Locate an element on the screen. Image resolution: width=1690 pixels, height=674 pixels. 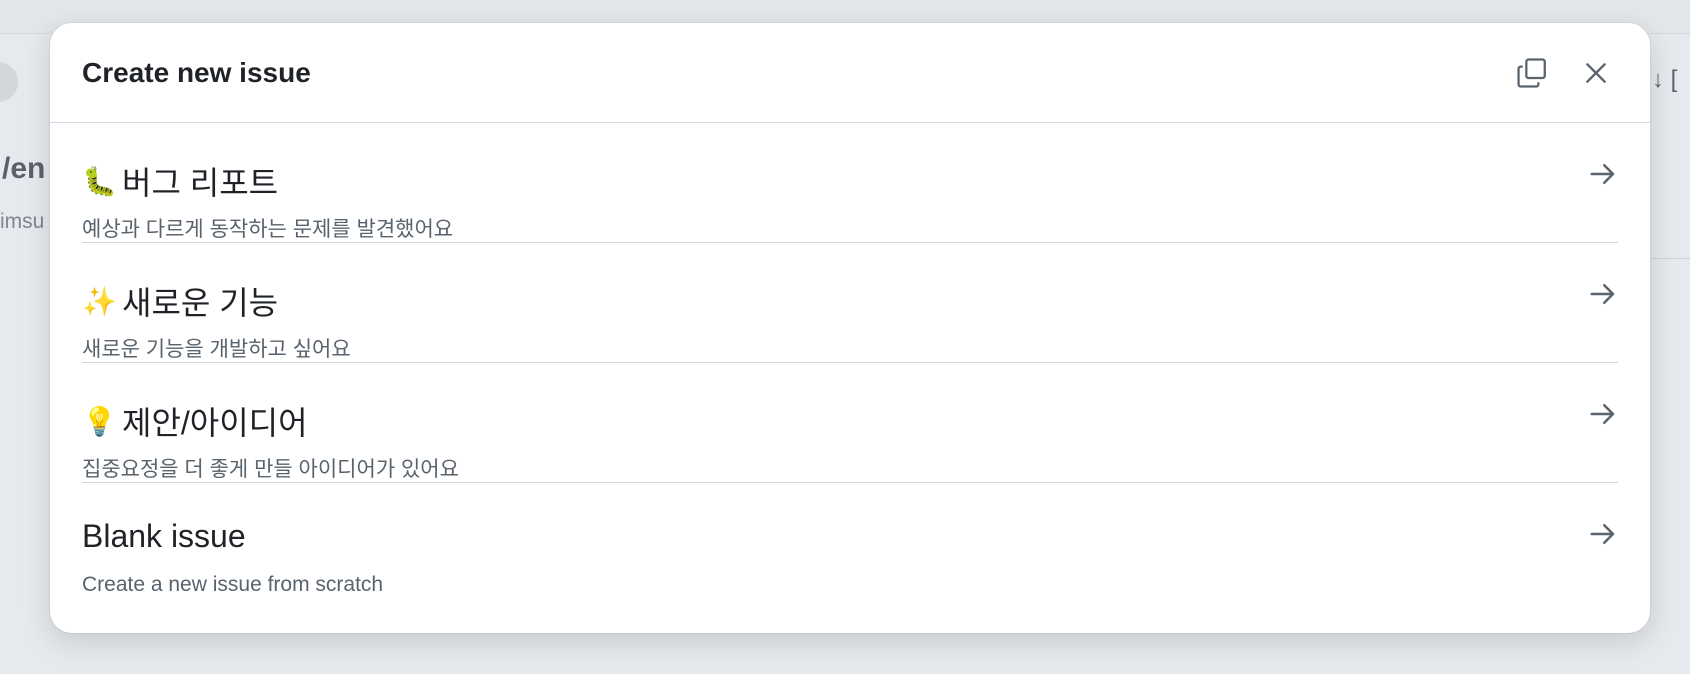
option-label: 새로운 기능 is located at coordinates (200, 303).